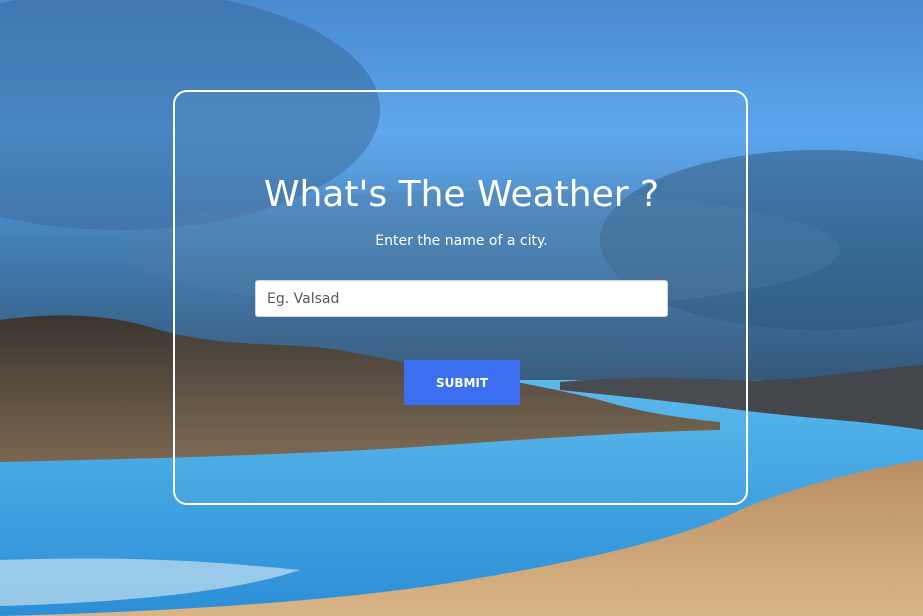  I want to click on city-search-input, so click(461, 298).